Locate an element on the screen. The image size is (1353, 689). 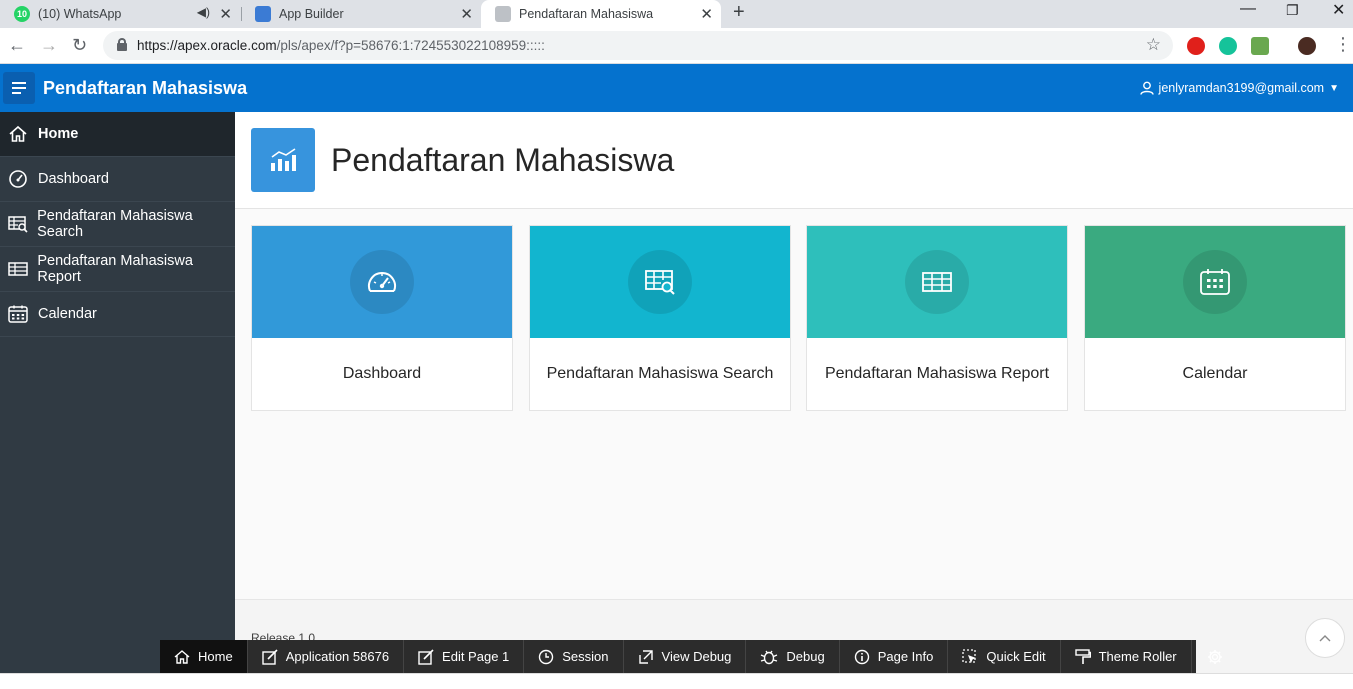
sidebar-item-label: Calendar is located at coordinates (67, 314).